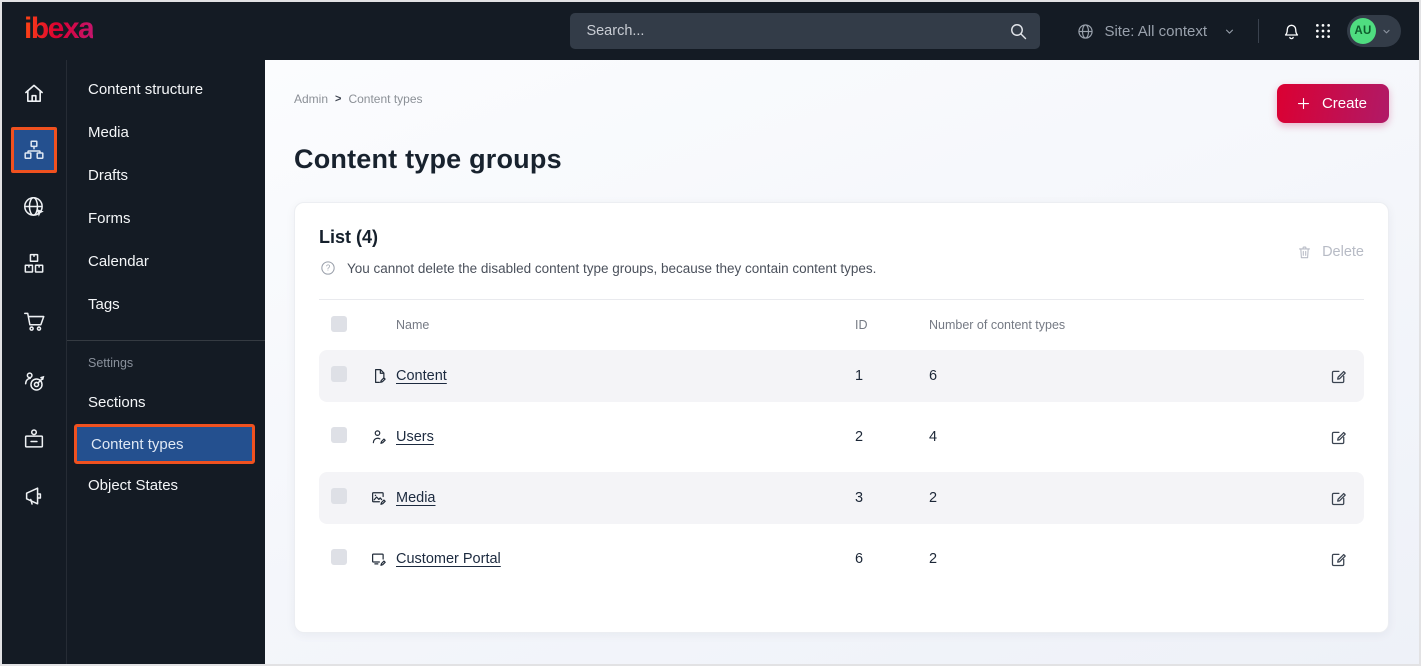  I want to click on column-header-name: Name, so click(413, 325).